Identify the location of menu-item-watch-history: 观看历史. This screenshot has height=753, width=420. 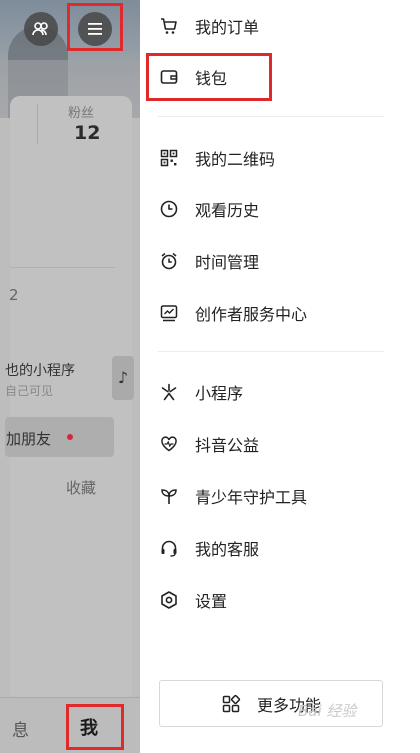
(208, 209).